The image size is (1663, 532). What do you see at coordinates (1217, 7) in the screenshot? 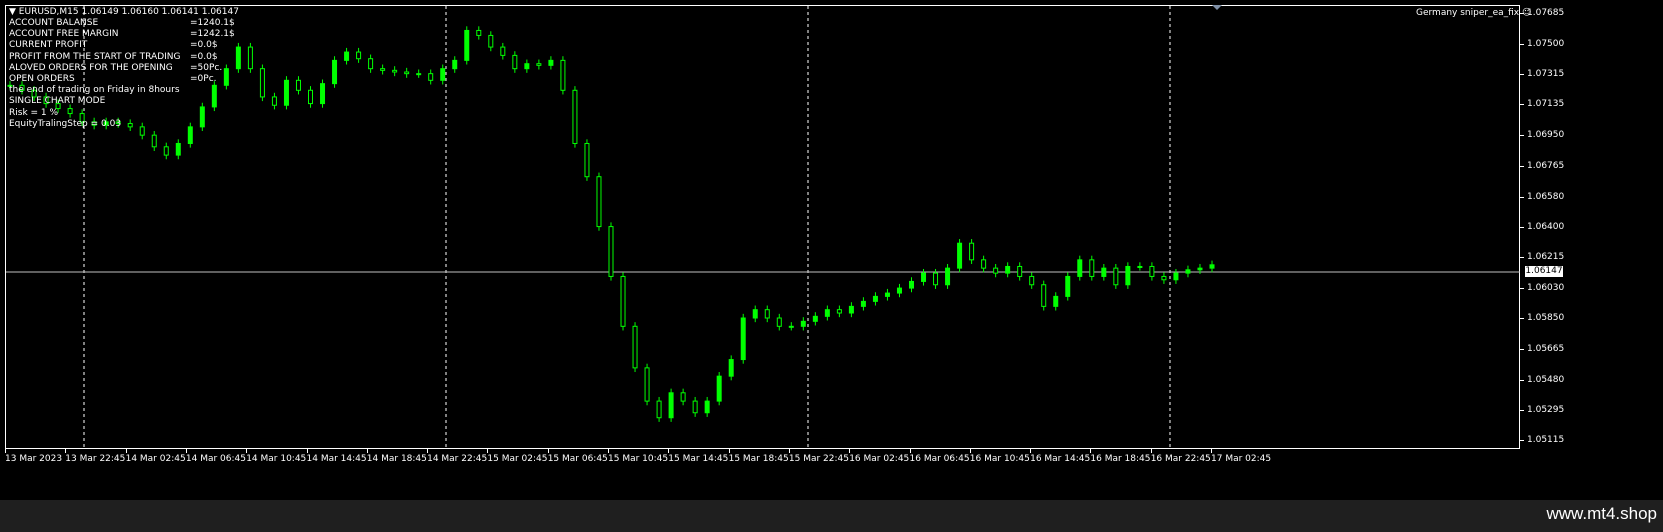
I see `chart-shift-marker-icon` at bounding box center [1217, 7].